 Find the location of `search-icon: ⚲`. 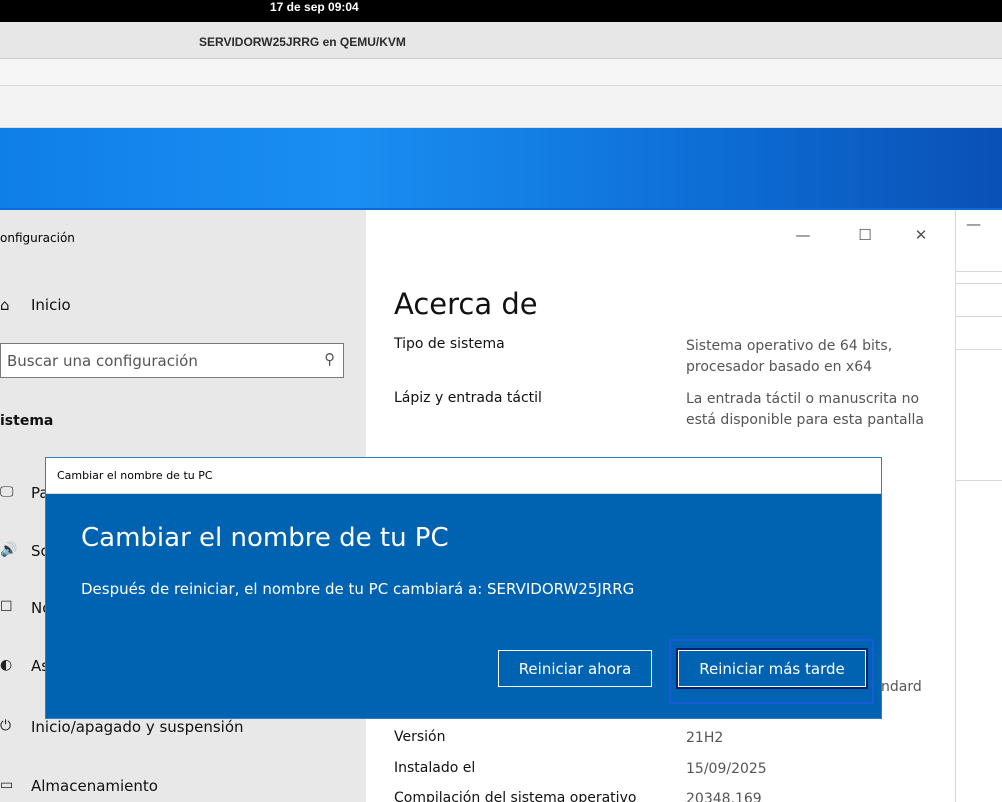

search-icon: ⚲ is located at coordinates (329, 359).